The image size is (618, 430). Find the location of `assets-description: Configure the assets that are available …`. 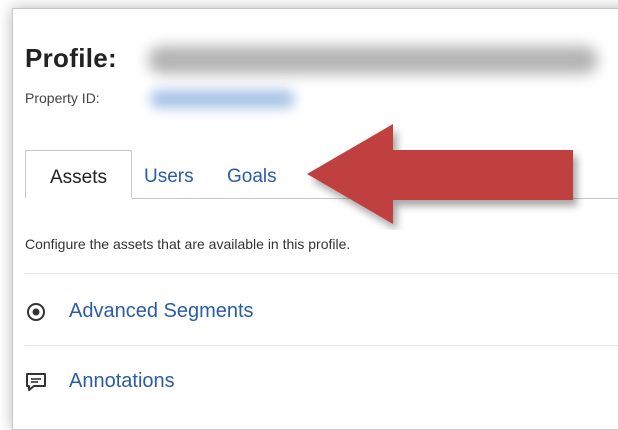

assets-description: Configure the assets that are available … is located at coordinates (188, 244).